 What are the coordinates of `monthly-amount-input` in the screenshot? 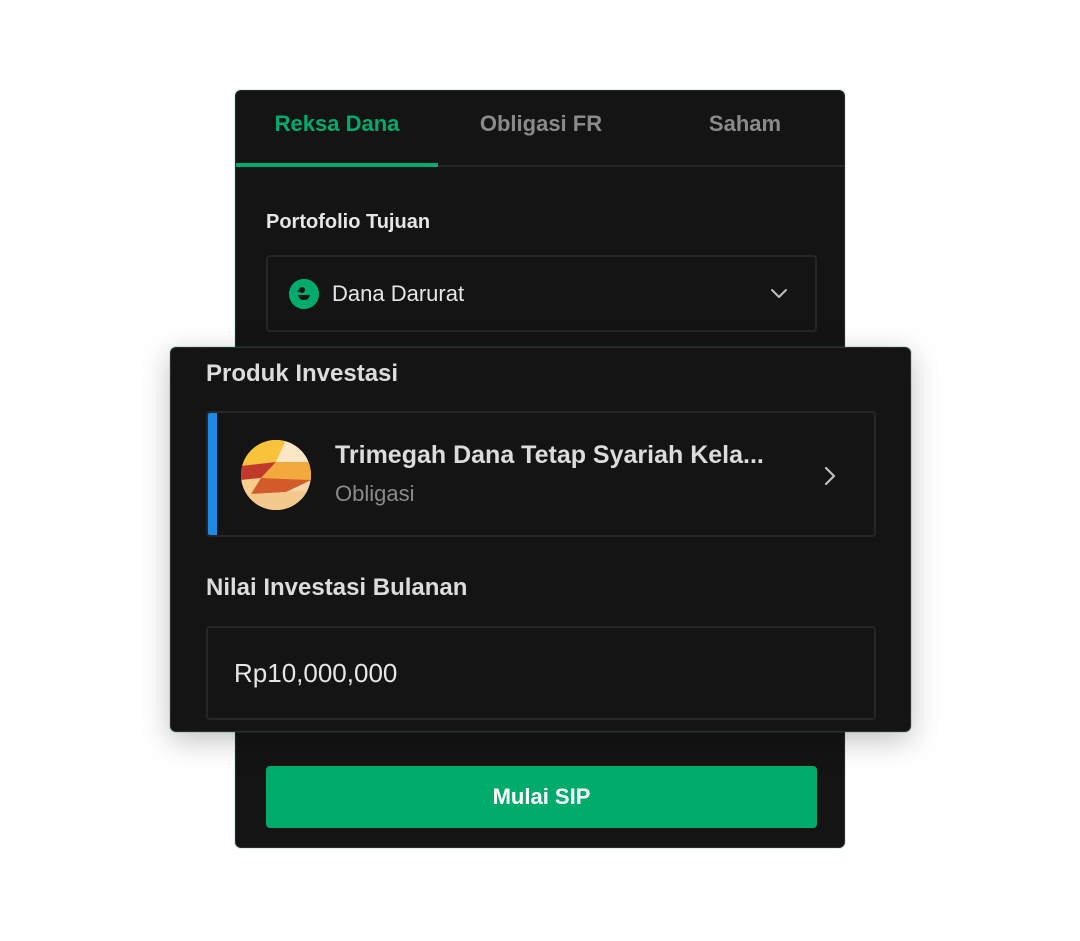 It's located at (541, 673).